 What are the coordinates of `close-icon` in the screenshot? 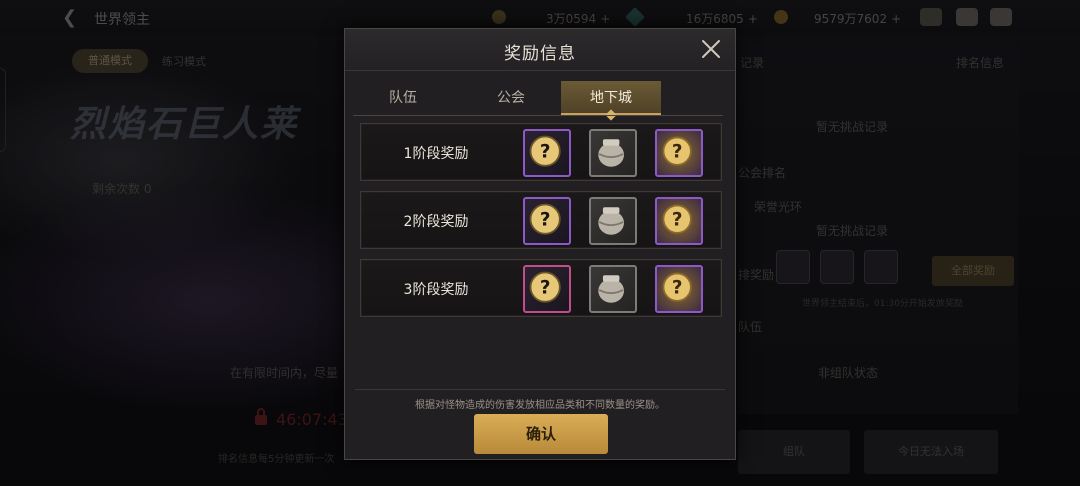 It's located at (711, 49).